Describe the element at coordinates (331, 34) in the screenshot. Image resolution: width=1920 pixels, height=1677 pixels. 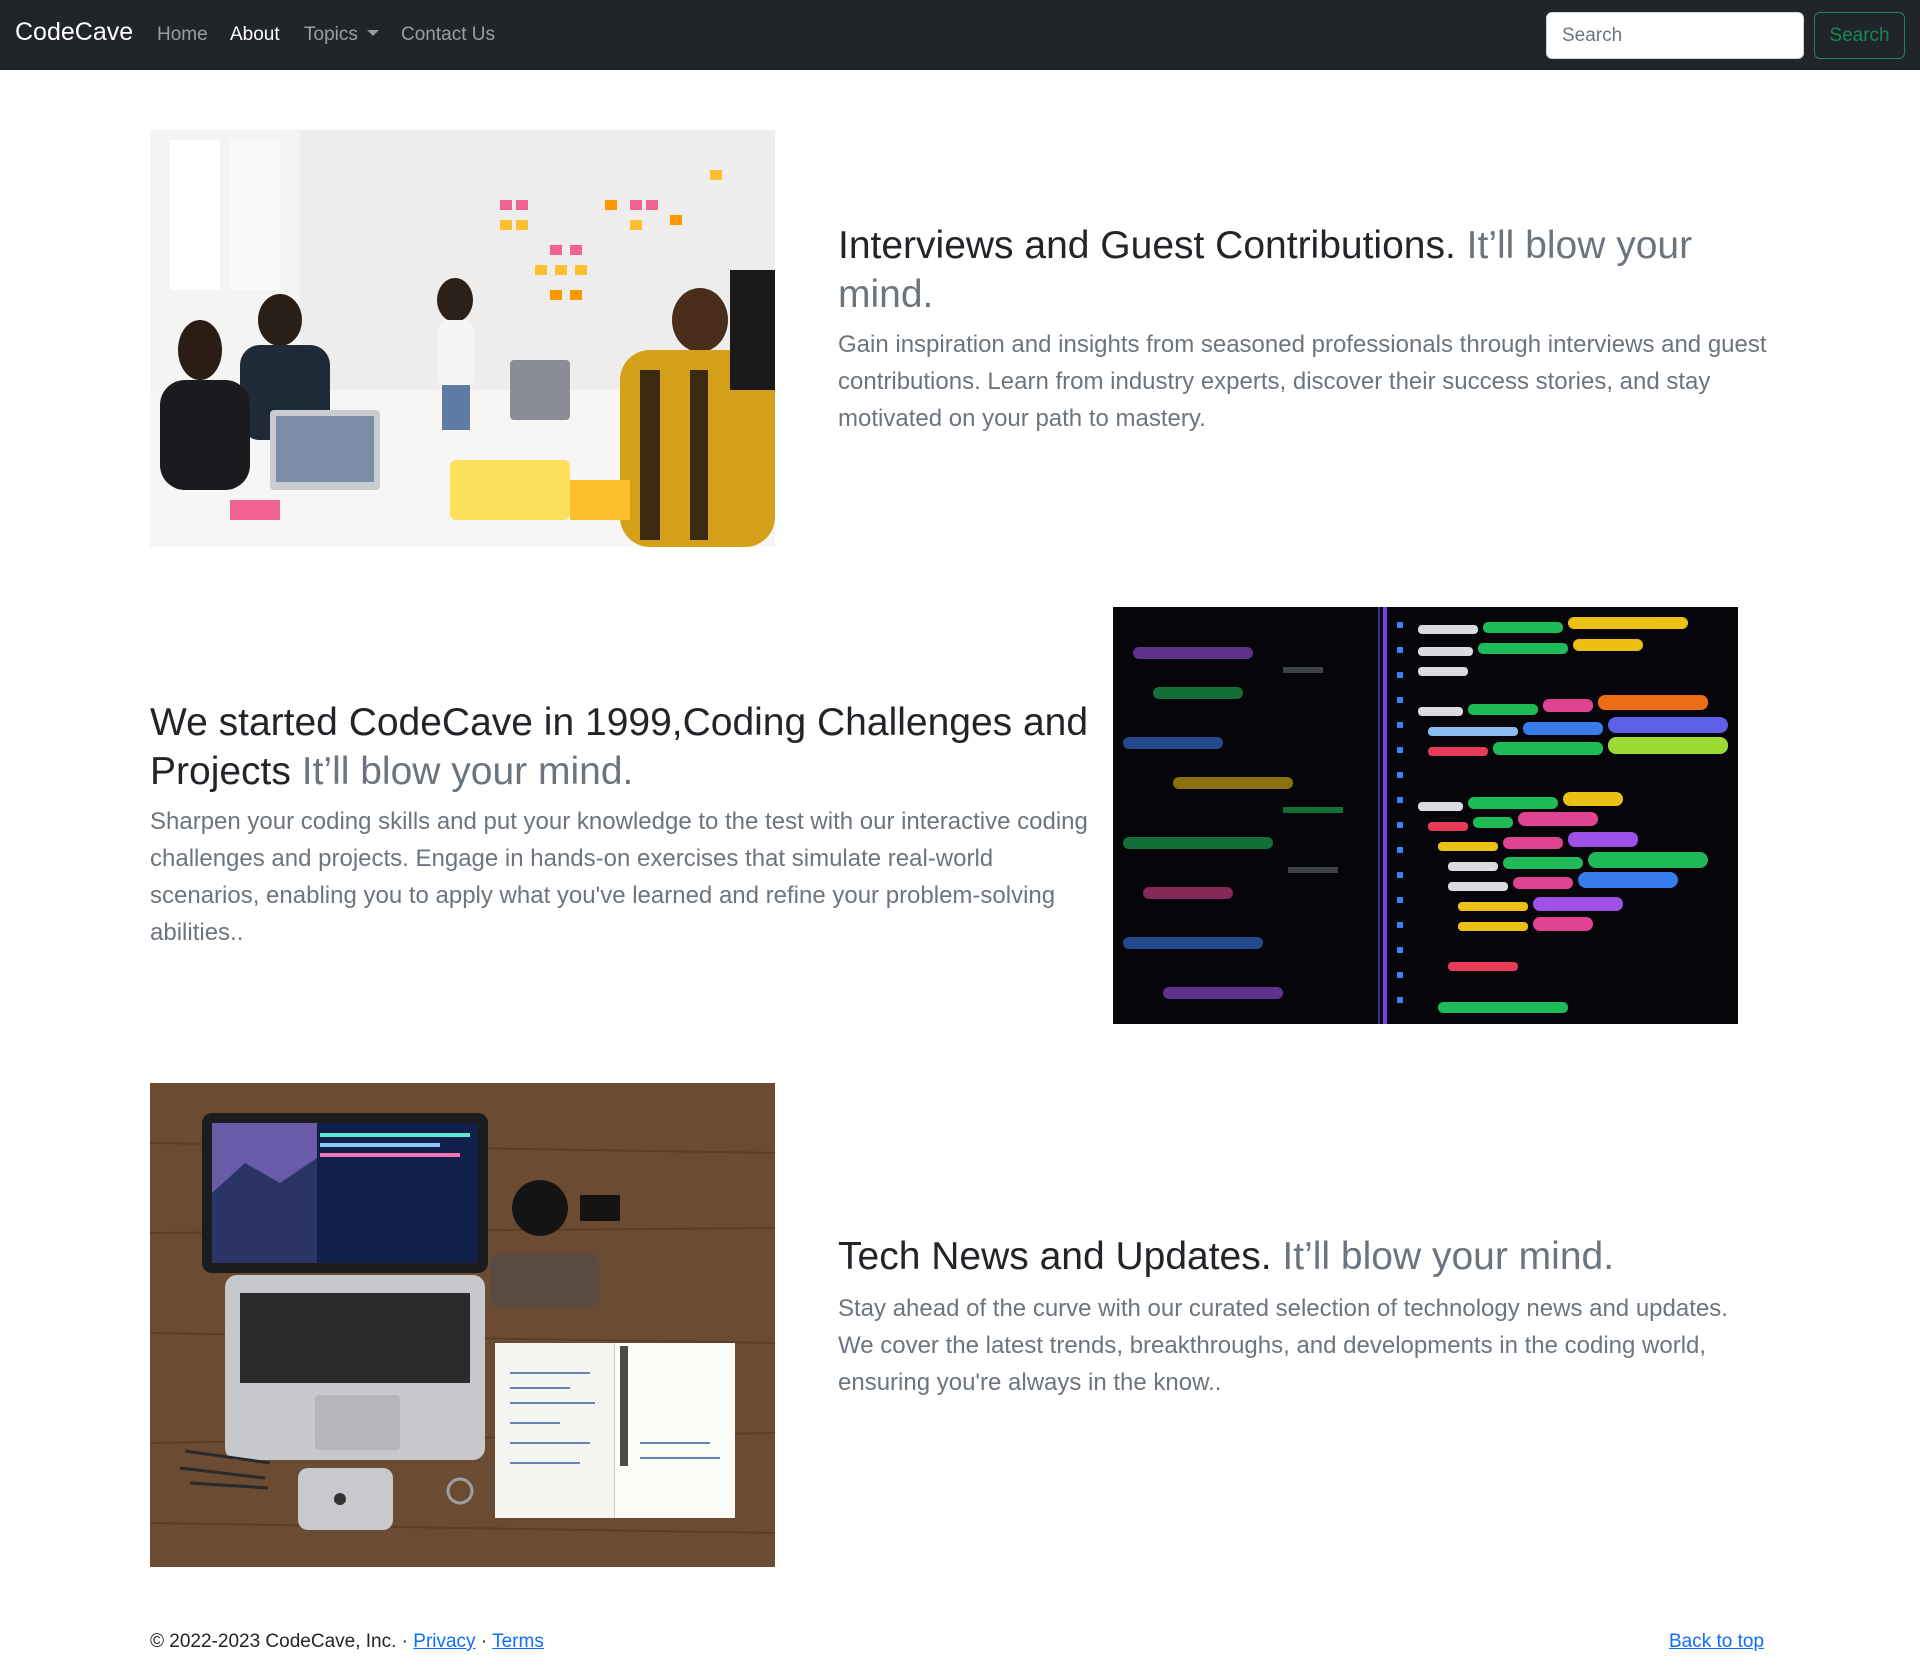
I see `nav-dropdown-topics-label: Topics` at that location.